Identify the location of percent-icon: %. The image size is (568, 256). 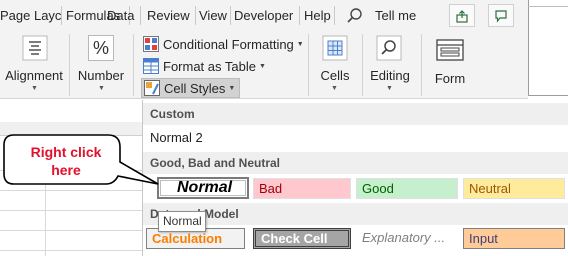
(101, 48).